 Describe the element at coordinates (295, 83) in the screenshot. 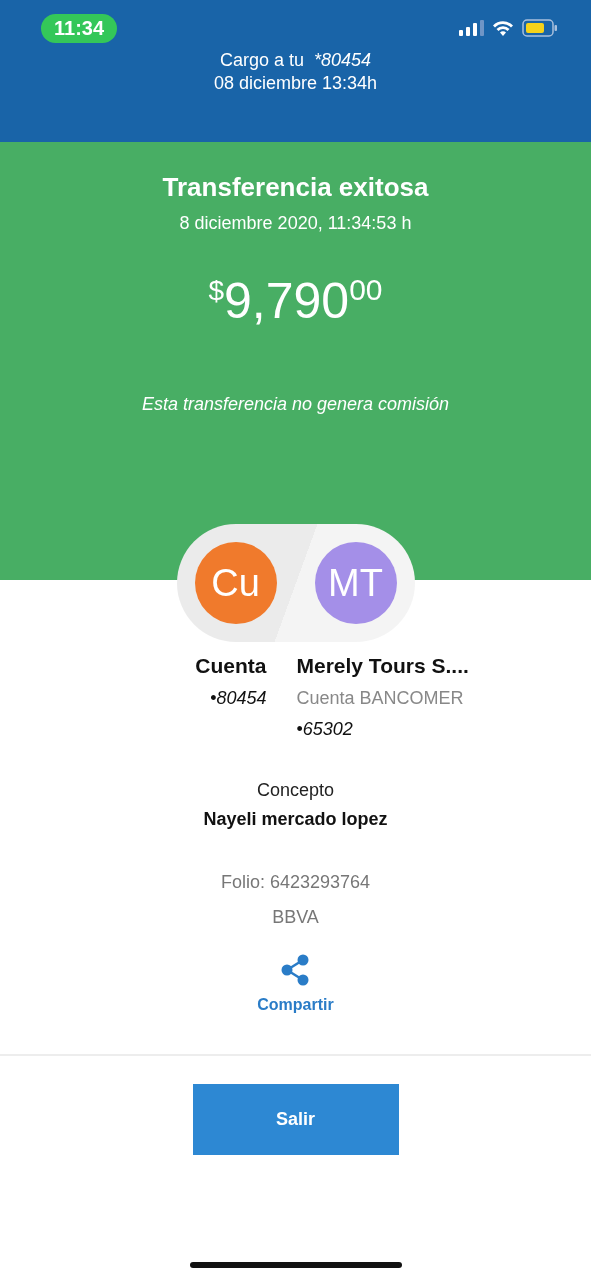

I see `charge-date: 08 diciembre 13:34h` at that location.